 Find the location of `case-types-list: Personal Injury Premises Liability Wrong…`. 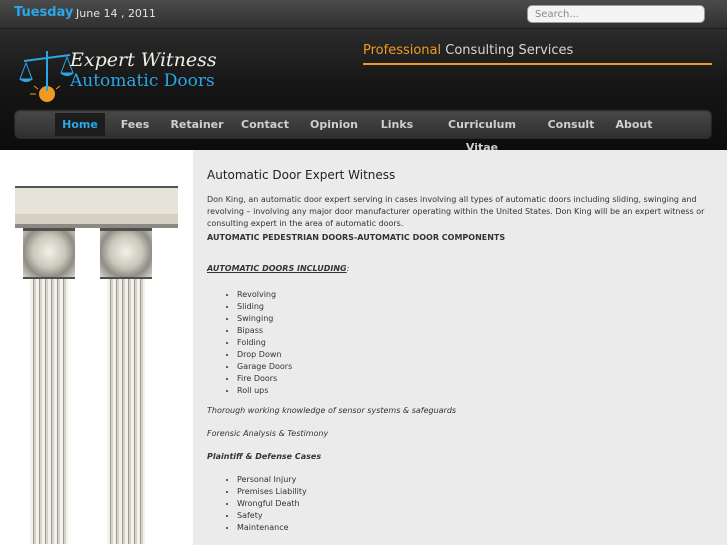

case-types-list: Personal Injury Premises Liability Wrong… is located at coordinates (459, 504).